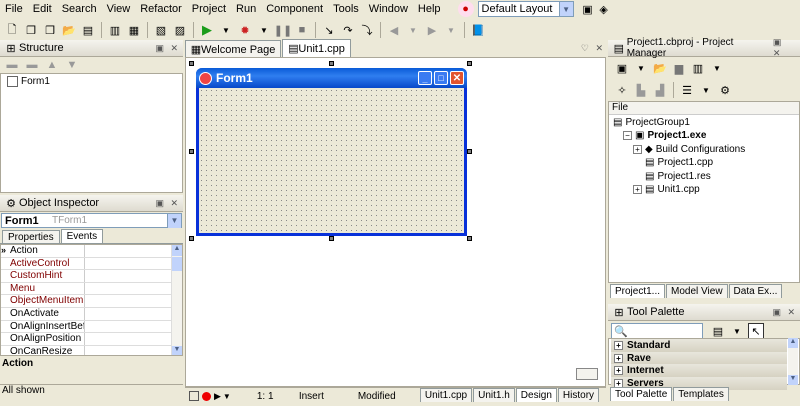  I want to click on form1-title-bar: Form1 _ □ ✕, so click(331, 78).